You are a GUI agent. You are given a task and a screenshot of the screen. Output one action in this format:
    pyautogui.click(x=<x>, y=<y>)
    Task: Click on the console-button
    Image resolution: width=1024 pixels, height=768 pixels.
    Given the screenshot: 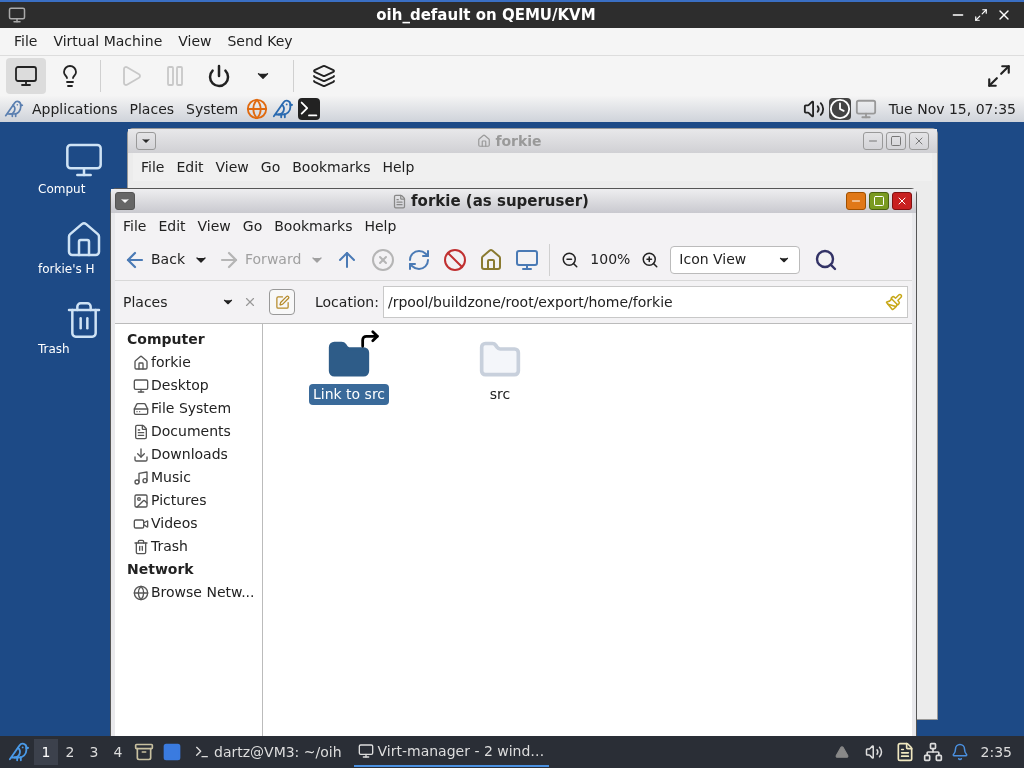 What is the action you would take?
    pyautogui.click(x=26, y=76)
    